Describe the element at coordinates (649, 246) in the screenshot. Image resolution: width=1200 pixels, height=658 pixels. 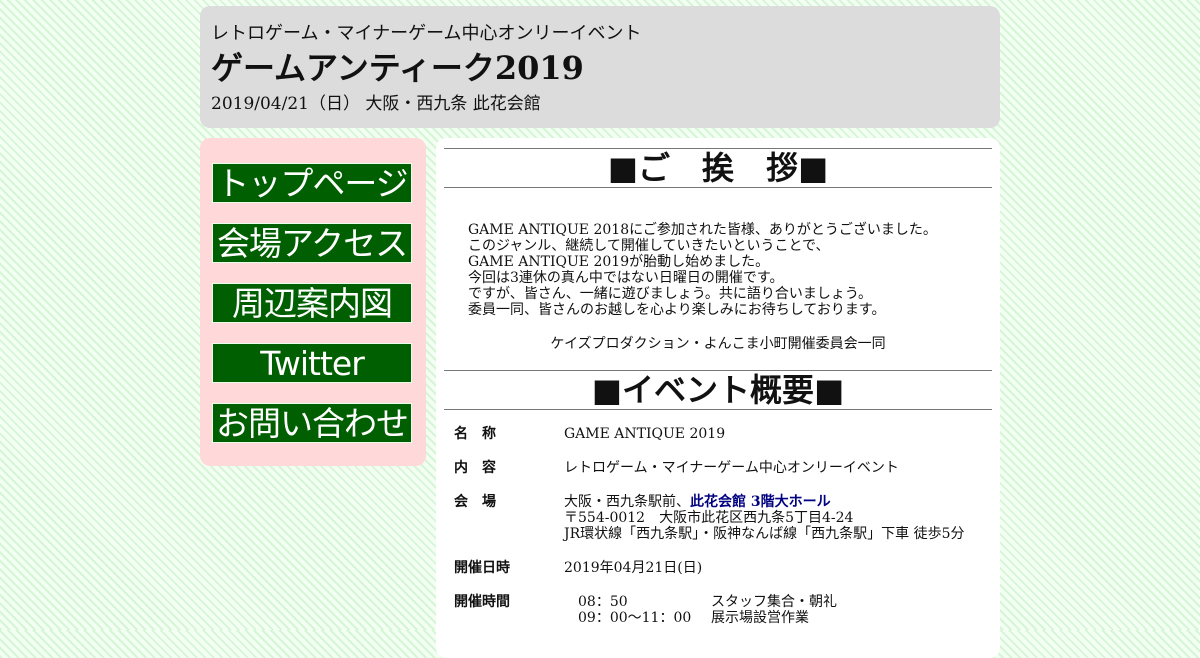
I see `greeting-line: このジャンル、継続して開催していきたいということで、` at that location.